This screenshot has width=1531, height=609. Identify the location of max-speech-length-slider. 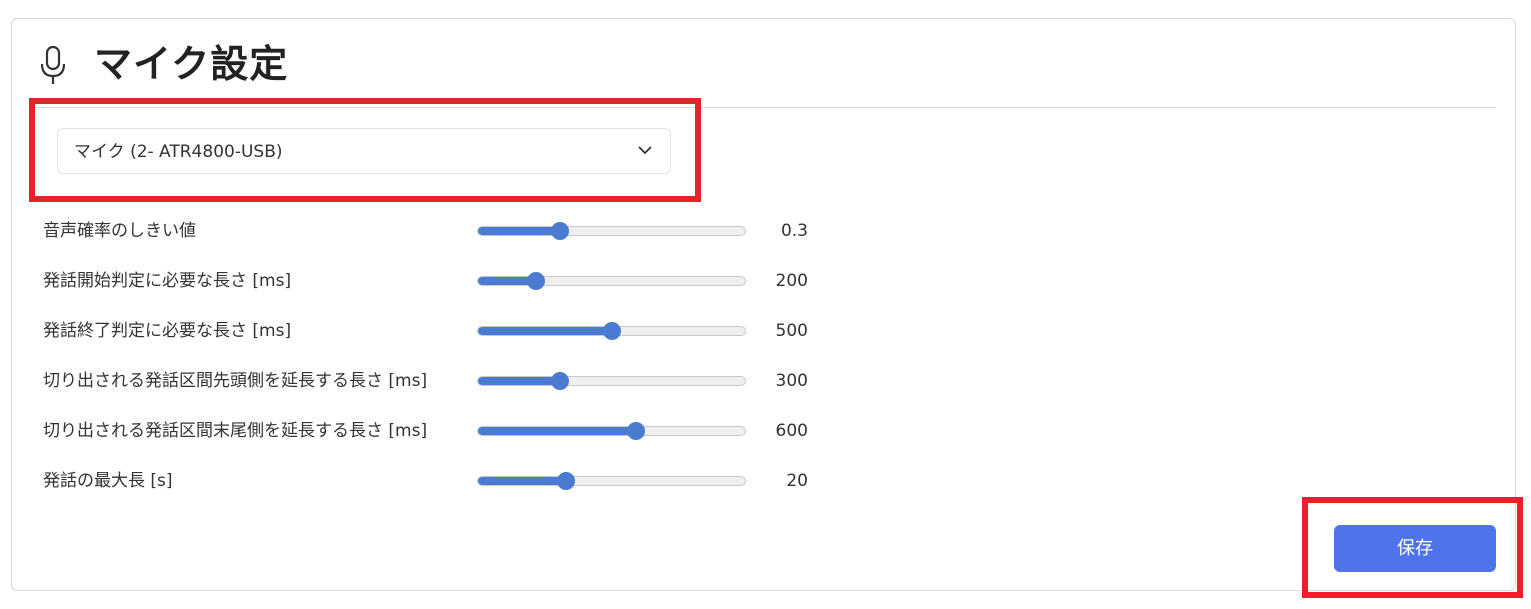
(611, 481).